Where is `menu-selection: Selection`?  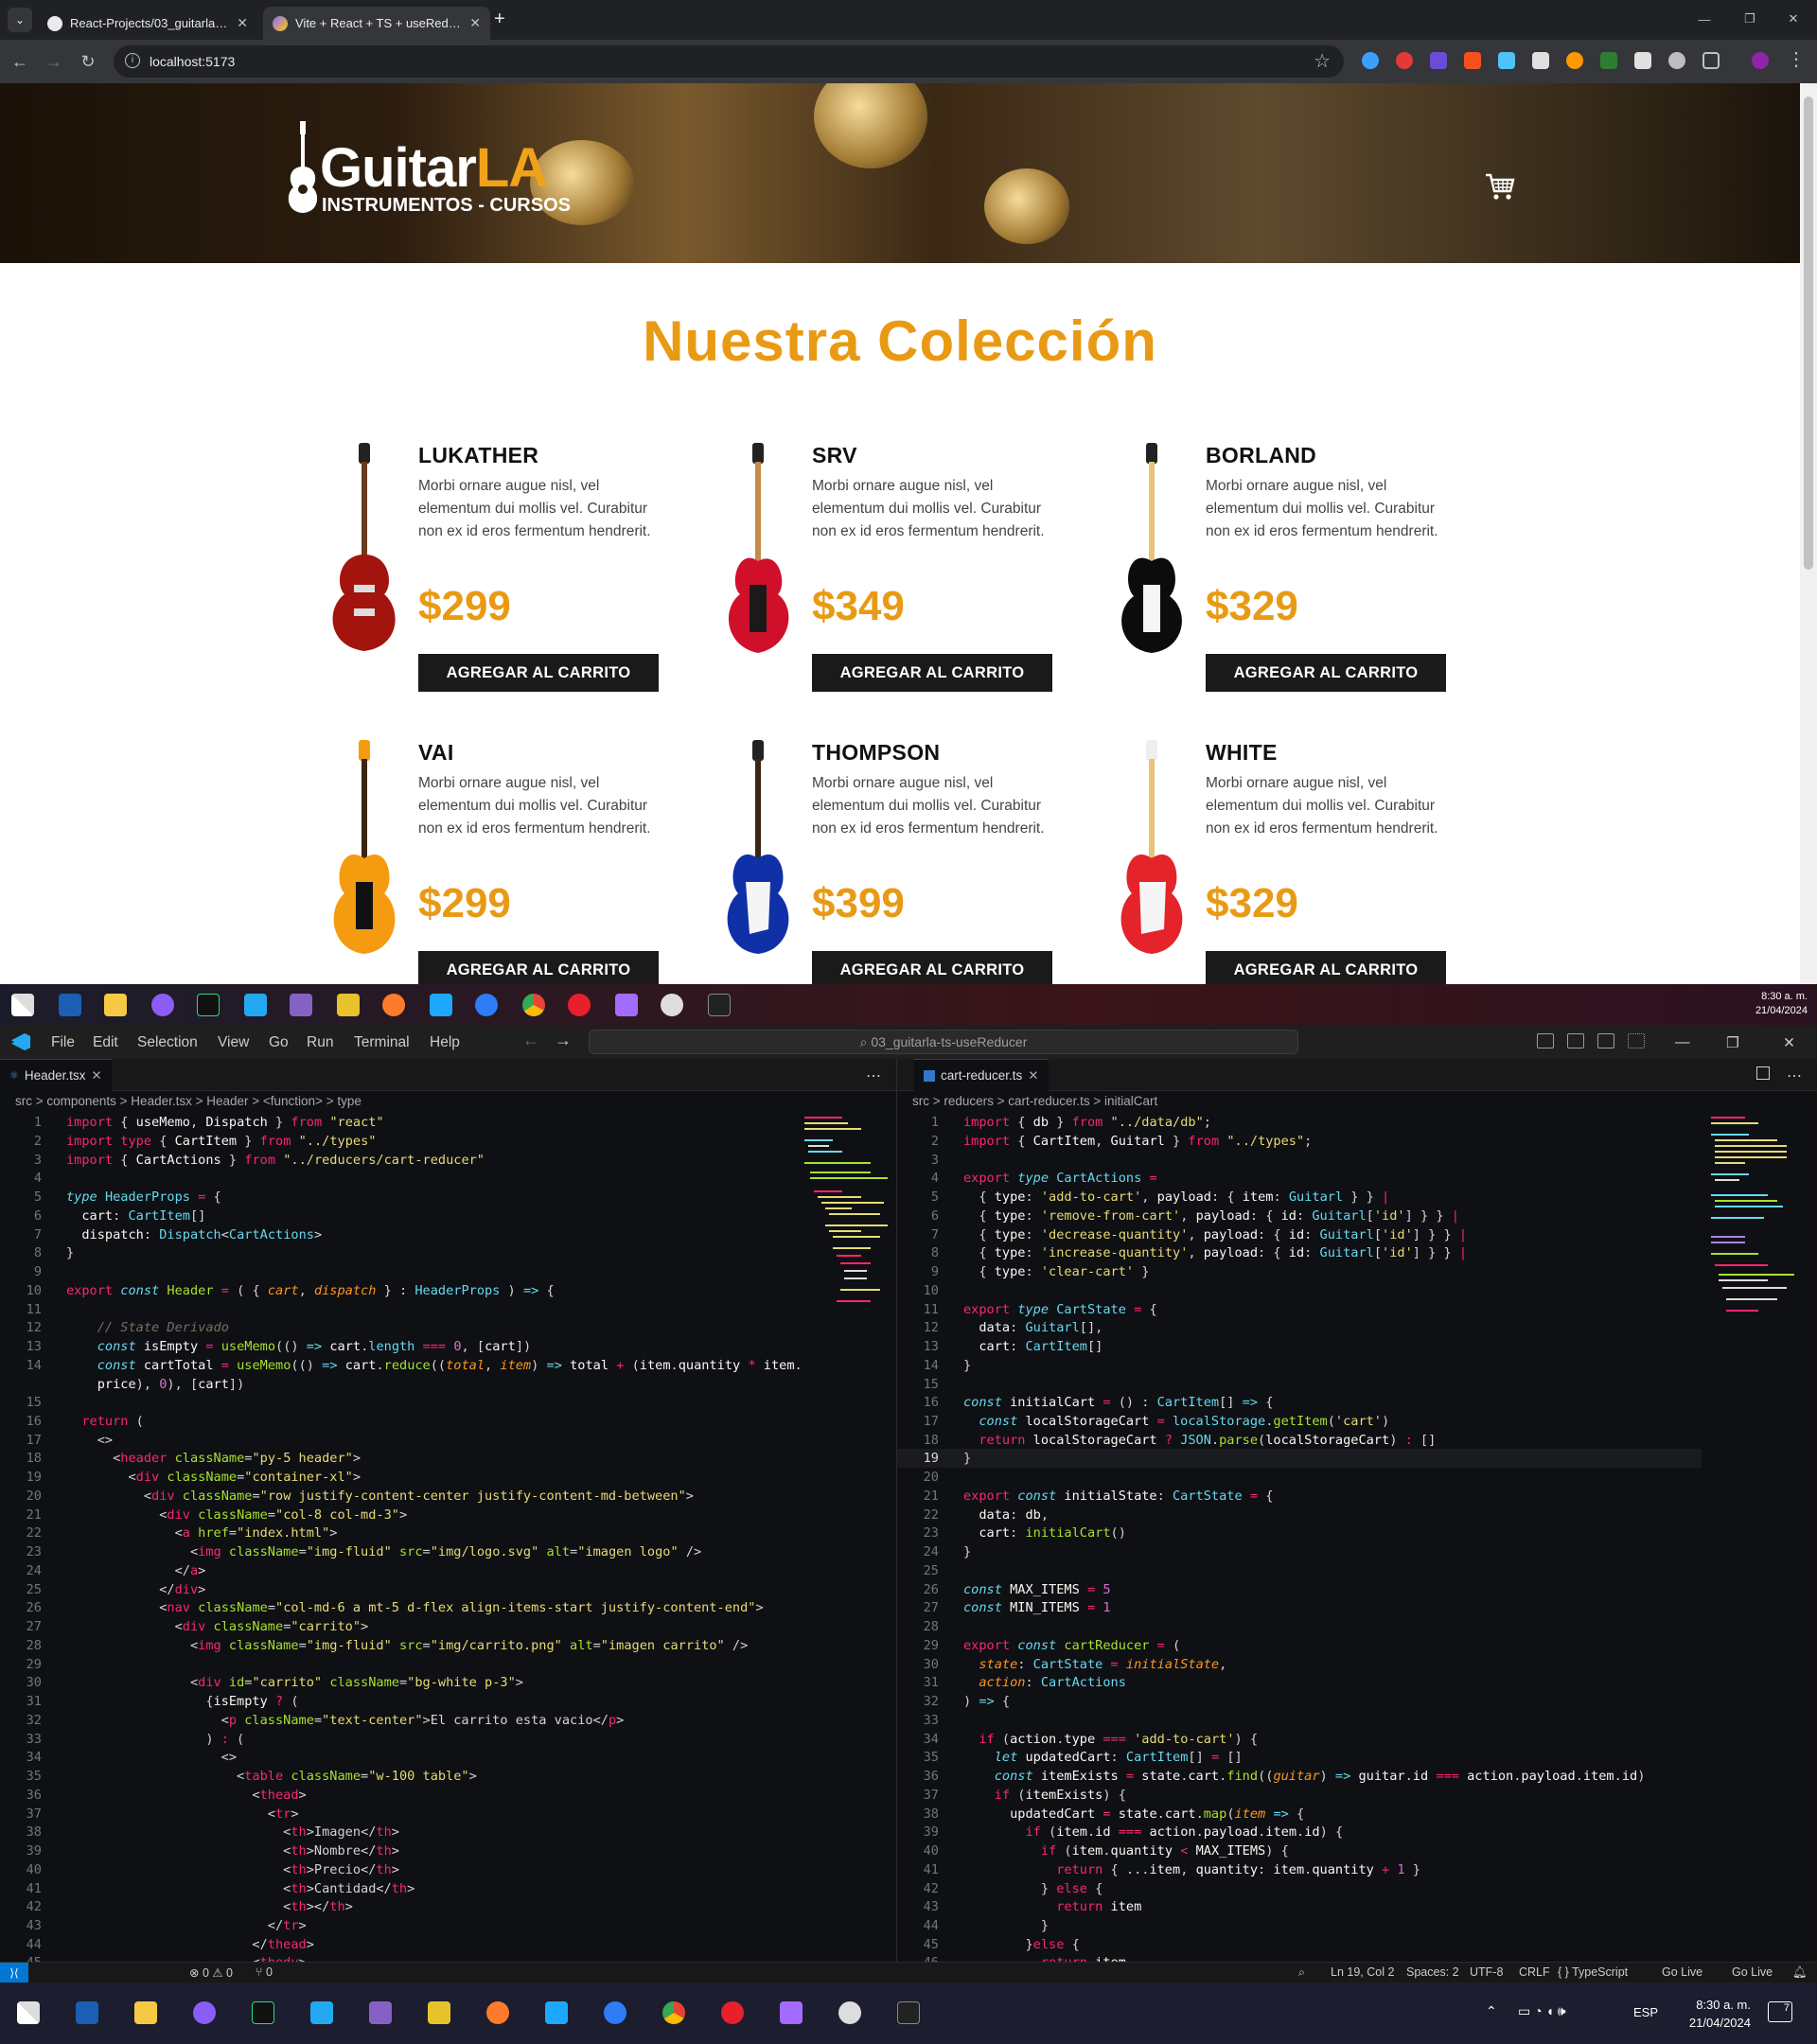
menu-selection: Selection is located at coordinates (167, 1042).